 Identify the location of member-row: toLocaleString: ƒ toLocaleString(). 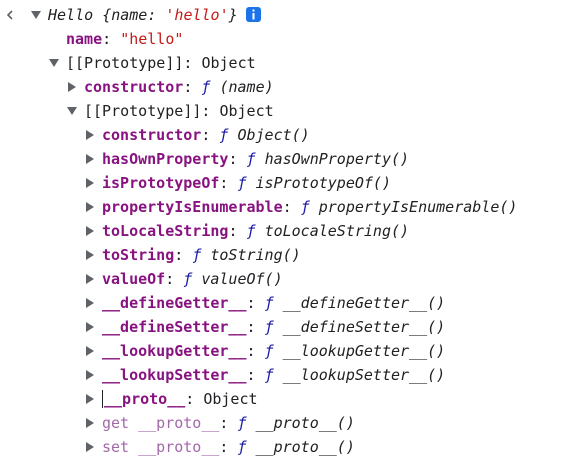
(291, 231).